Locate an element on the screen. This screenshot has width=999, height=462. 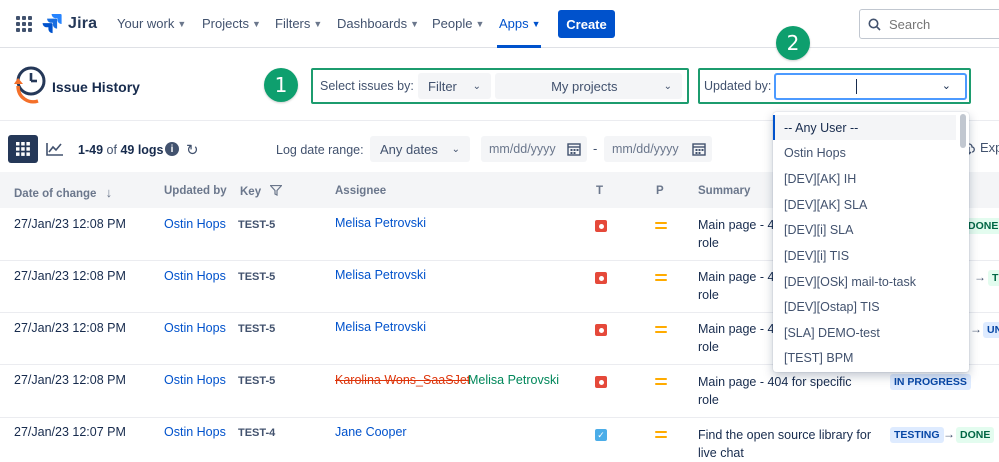
row-assignee-new: Melisa Petrovski is located at coordinates (513, 380).